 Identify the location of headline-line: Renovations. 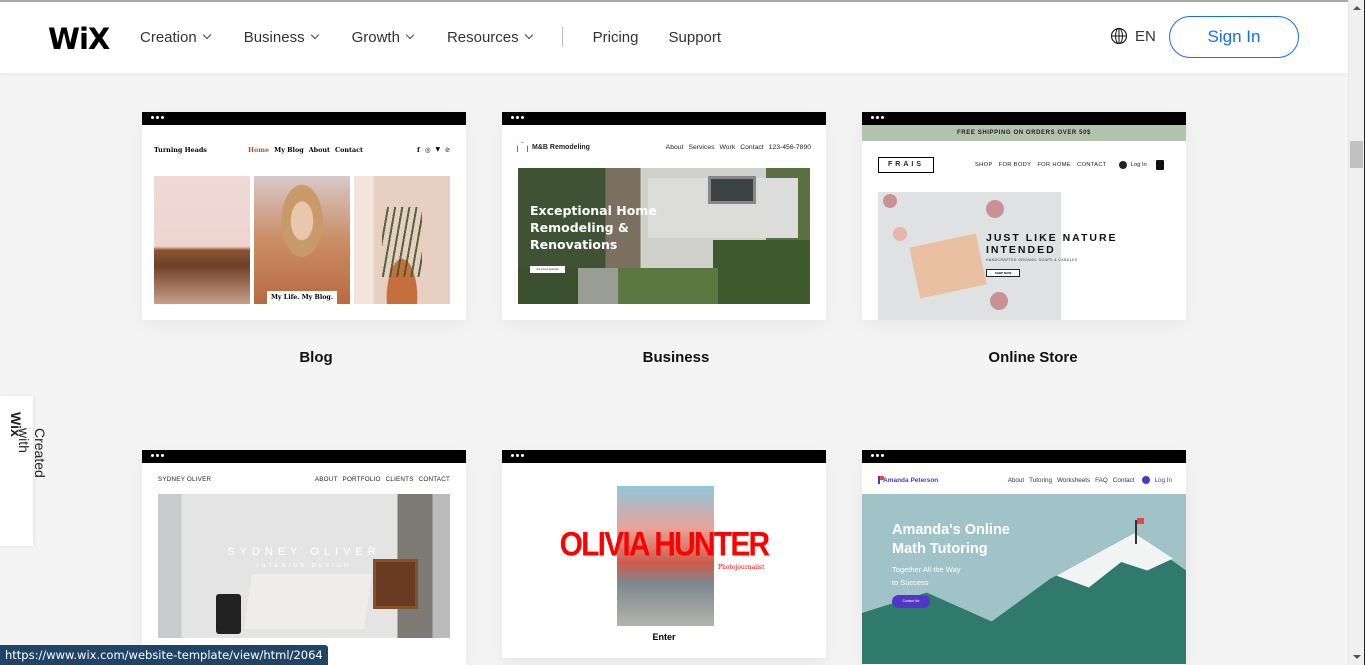
(574, 244).